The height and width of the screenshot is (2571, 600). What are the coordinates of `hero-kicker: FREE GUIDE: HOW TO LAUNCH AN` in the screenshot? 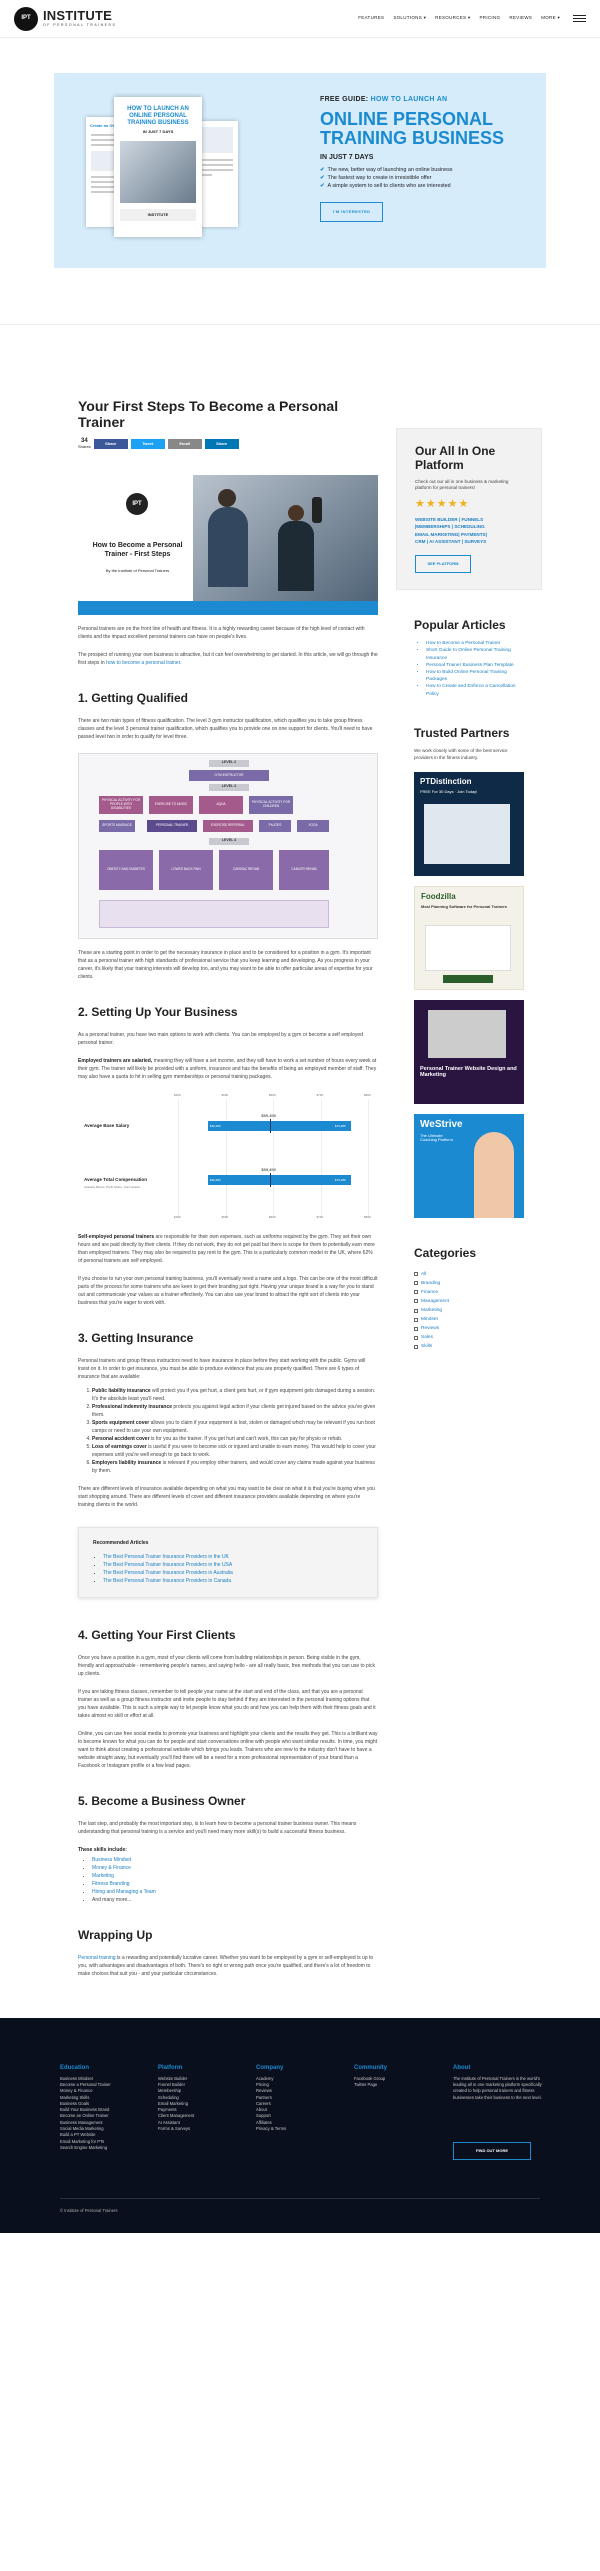 It's located at (384, 99).